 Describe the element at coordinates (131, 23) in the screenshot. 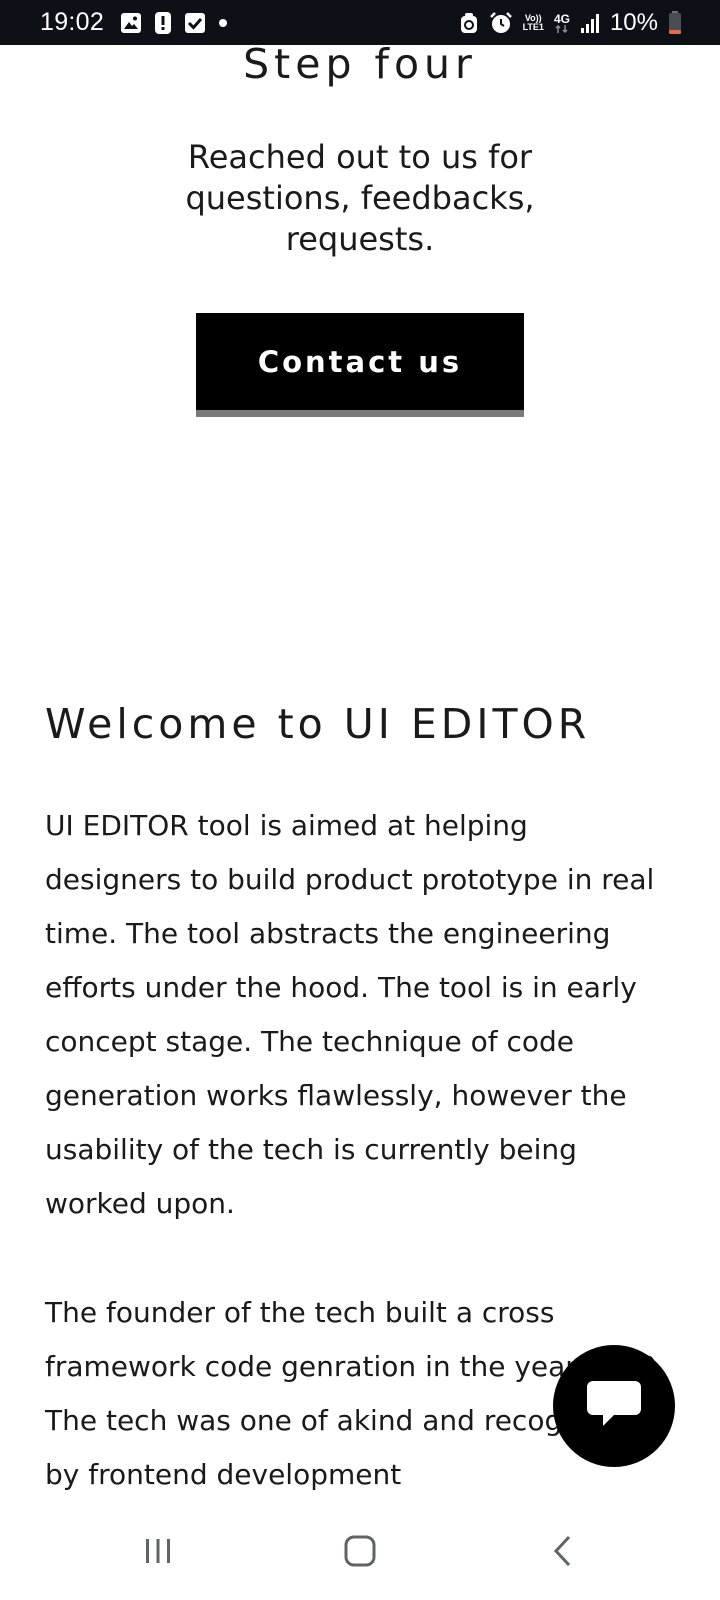

I see `gallery-icon` at that location.